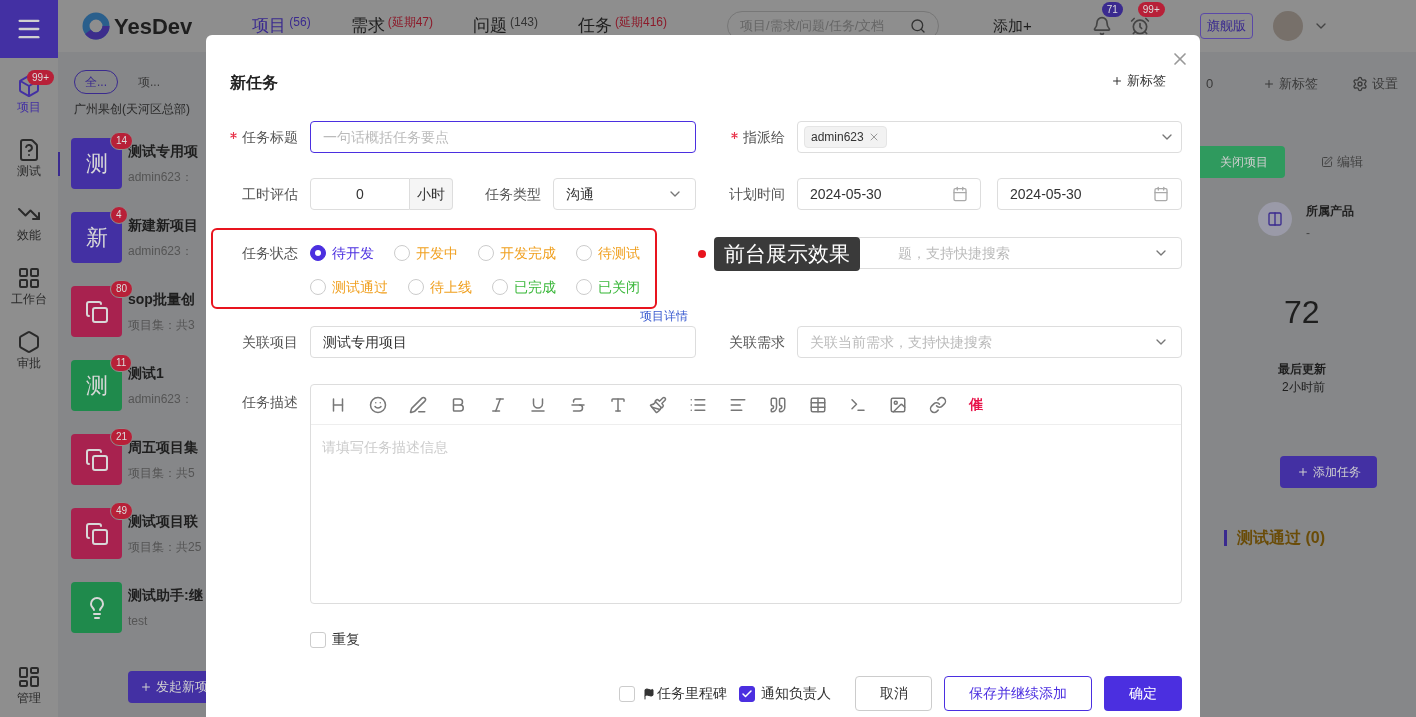 Image resolution: width=1416 pixels, height=717 pixels. Describe the element at coordinates (513, 194) in the screenshot. I see `field-label: 任务类型` at that location.